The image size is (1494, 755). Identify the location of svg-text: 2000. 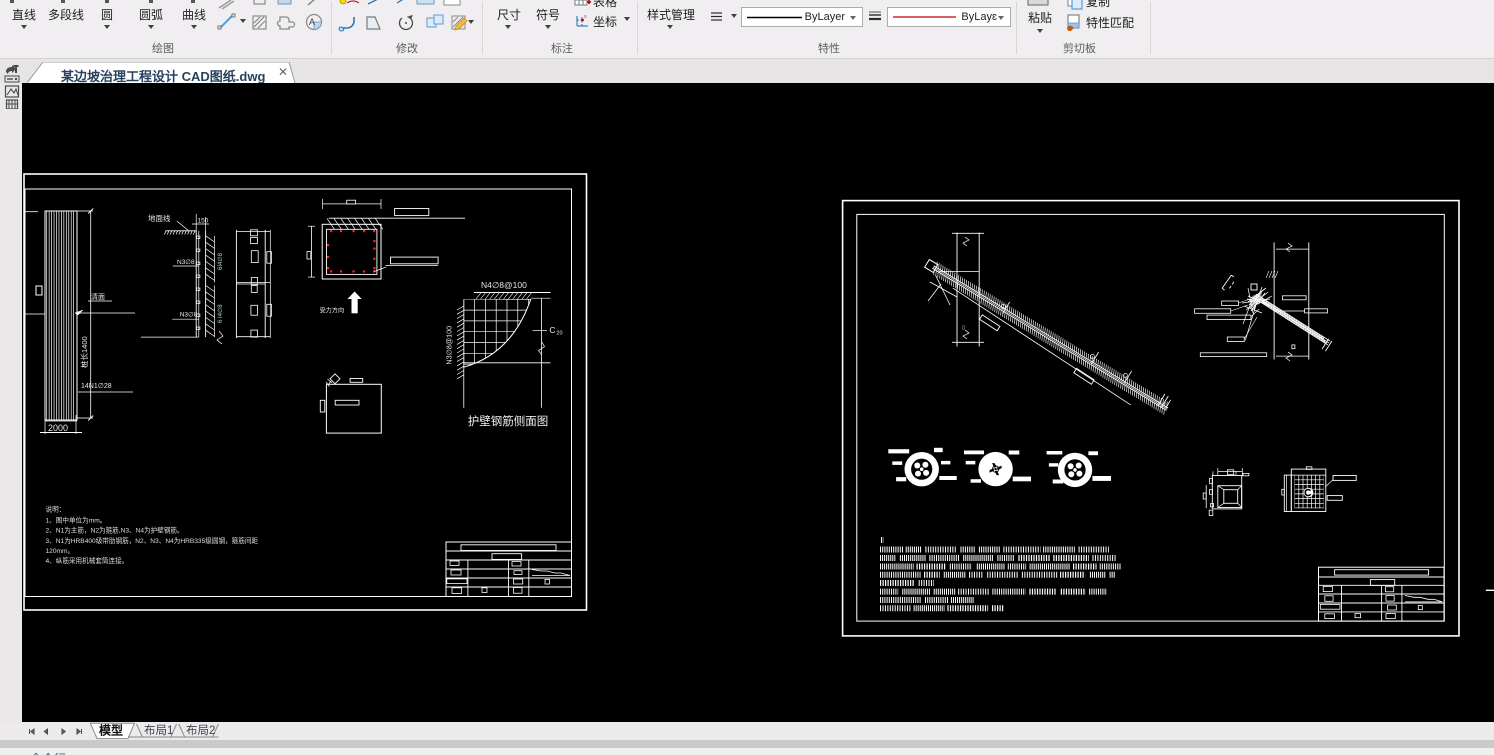
(58, 428).